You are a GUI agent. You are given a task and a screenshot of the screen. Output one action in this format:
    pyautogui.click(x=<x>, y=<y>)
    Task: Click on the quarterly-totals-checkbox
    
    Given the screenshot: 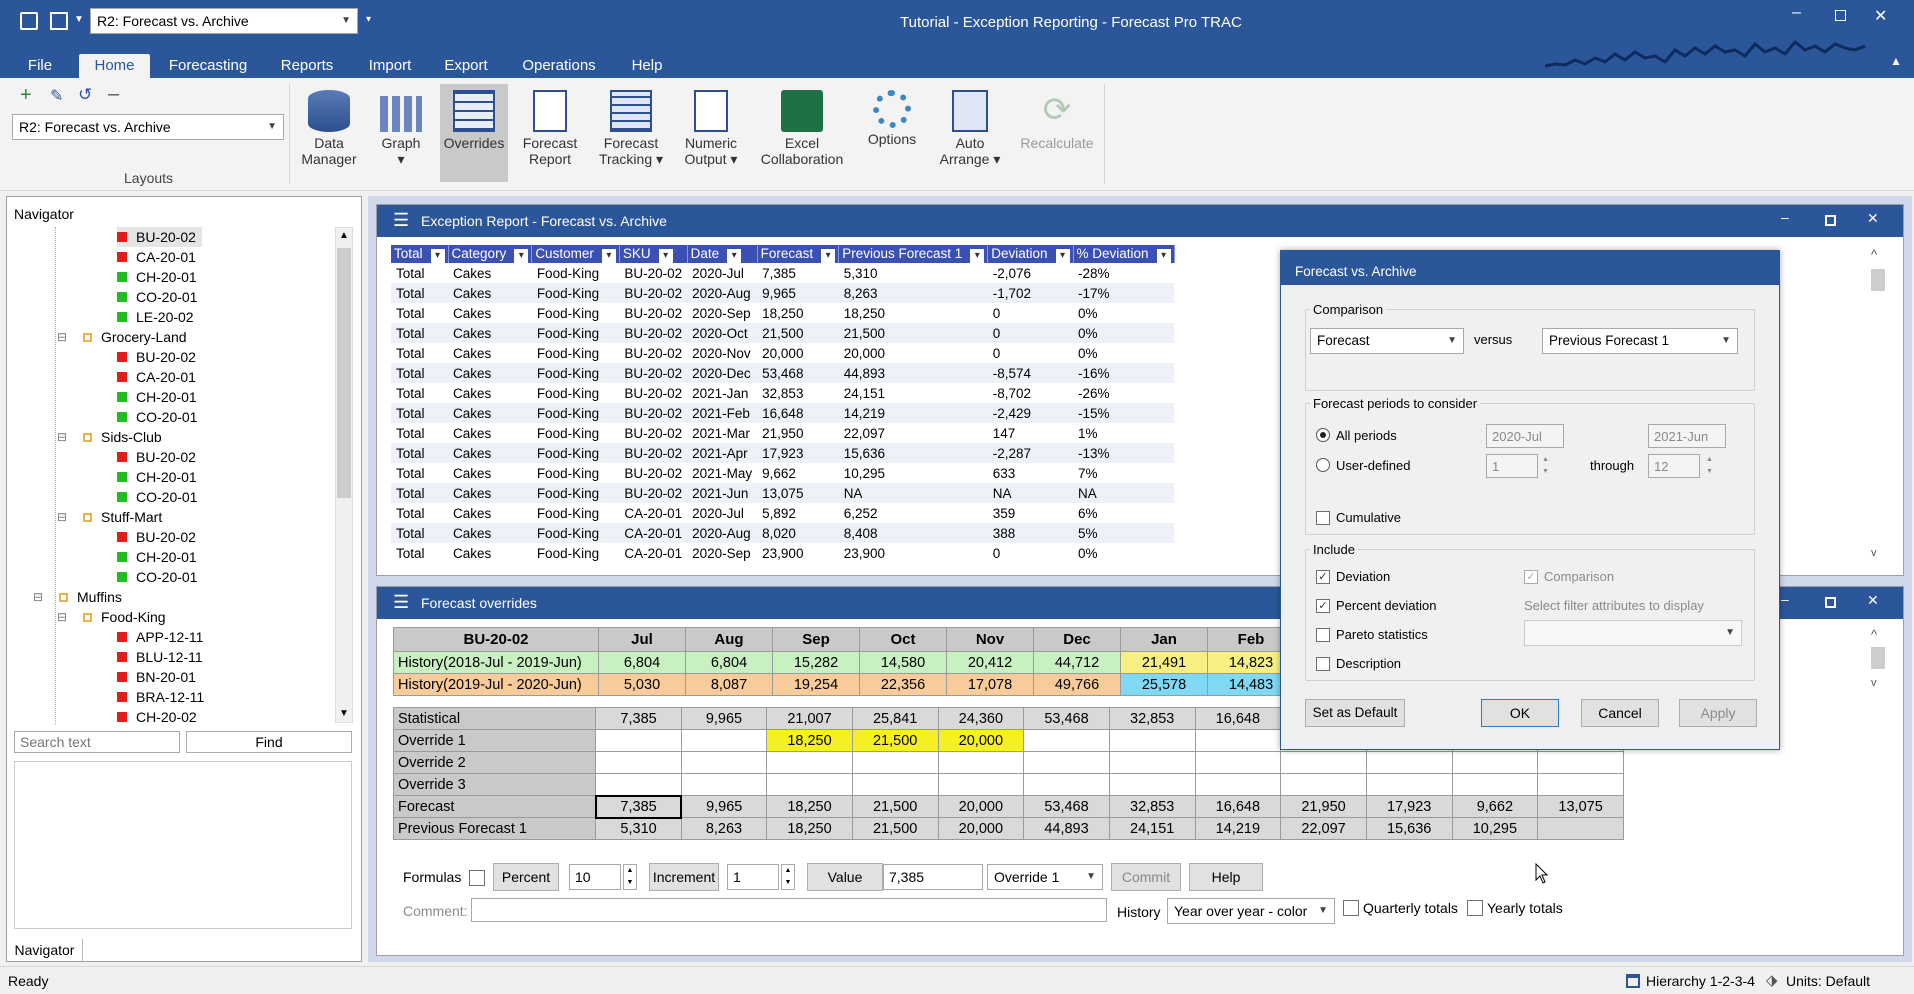 What is the action you would take?
    pyautogui.click(x=1351, y=908)
    